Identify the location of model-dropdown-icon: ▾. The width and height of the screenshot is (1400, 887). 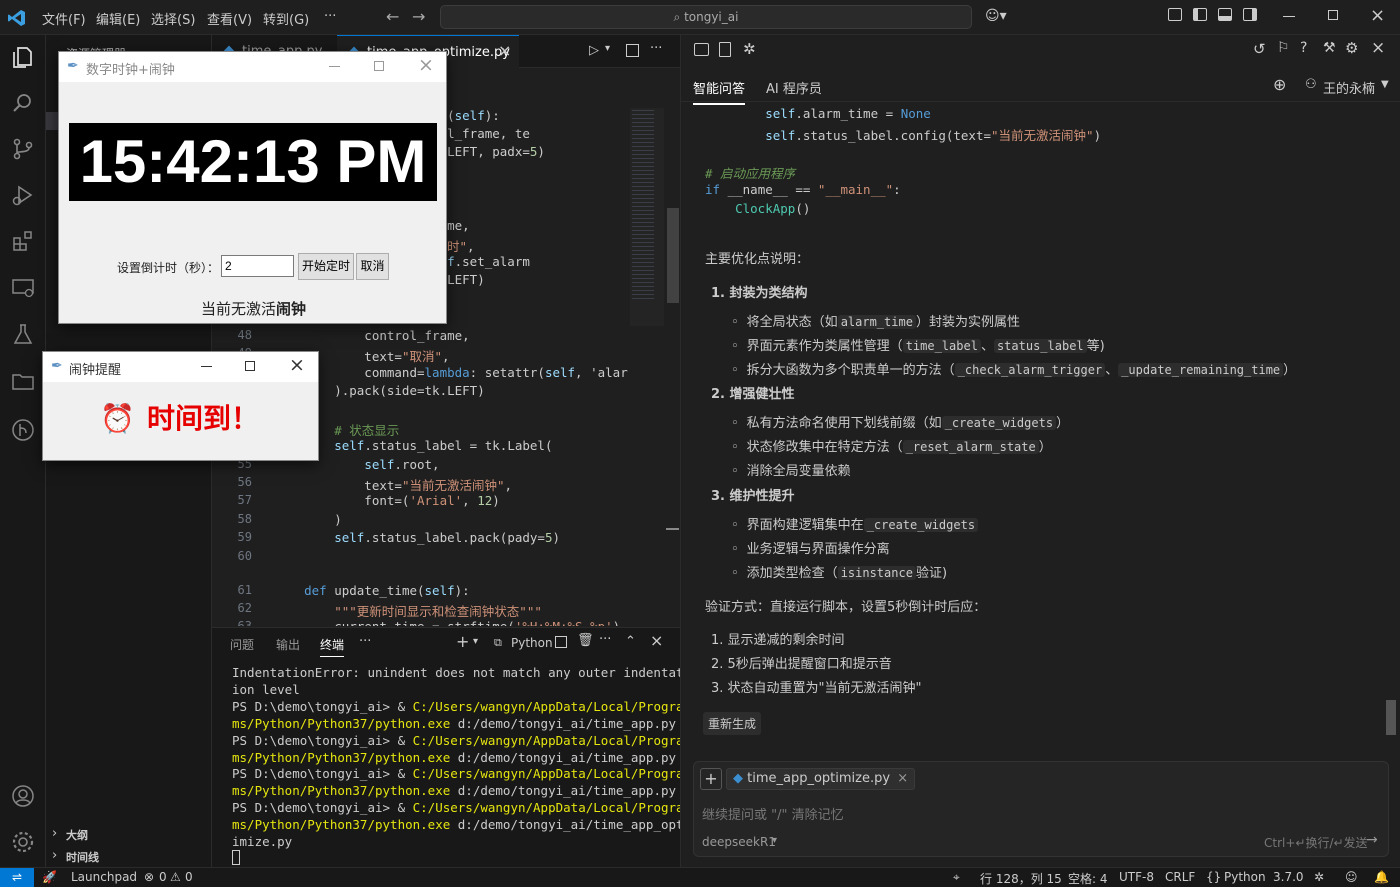
(774, 840).